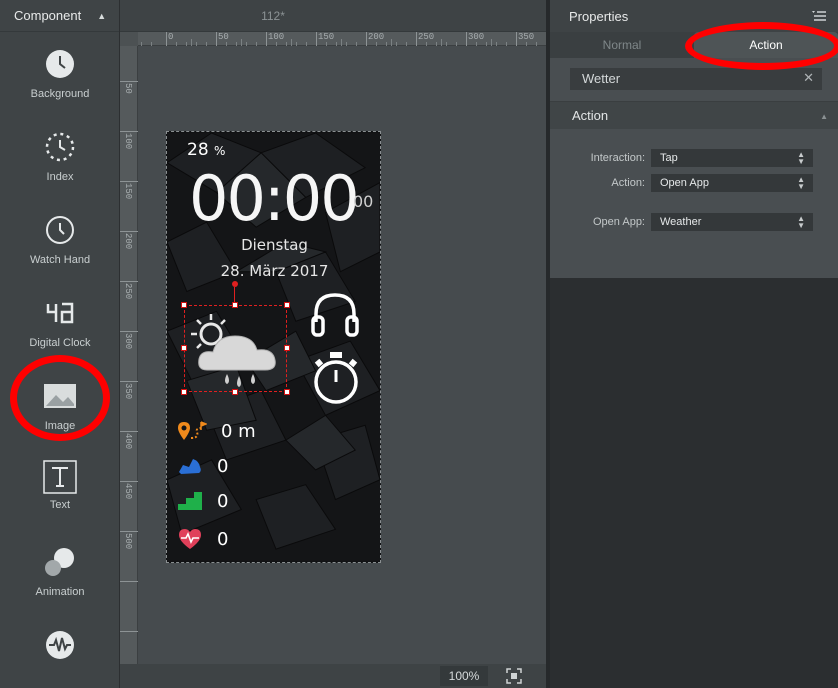 The height and width of the screenshot is (688, 838). Describe the element at coordinates (276, 37) in the screenshot. I see `ruler-label: 100` at that location.